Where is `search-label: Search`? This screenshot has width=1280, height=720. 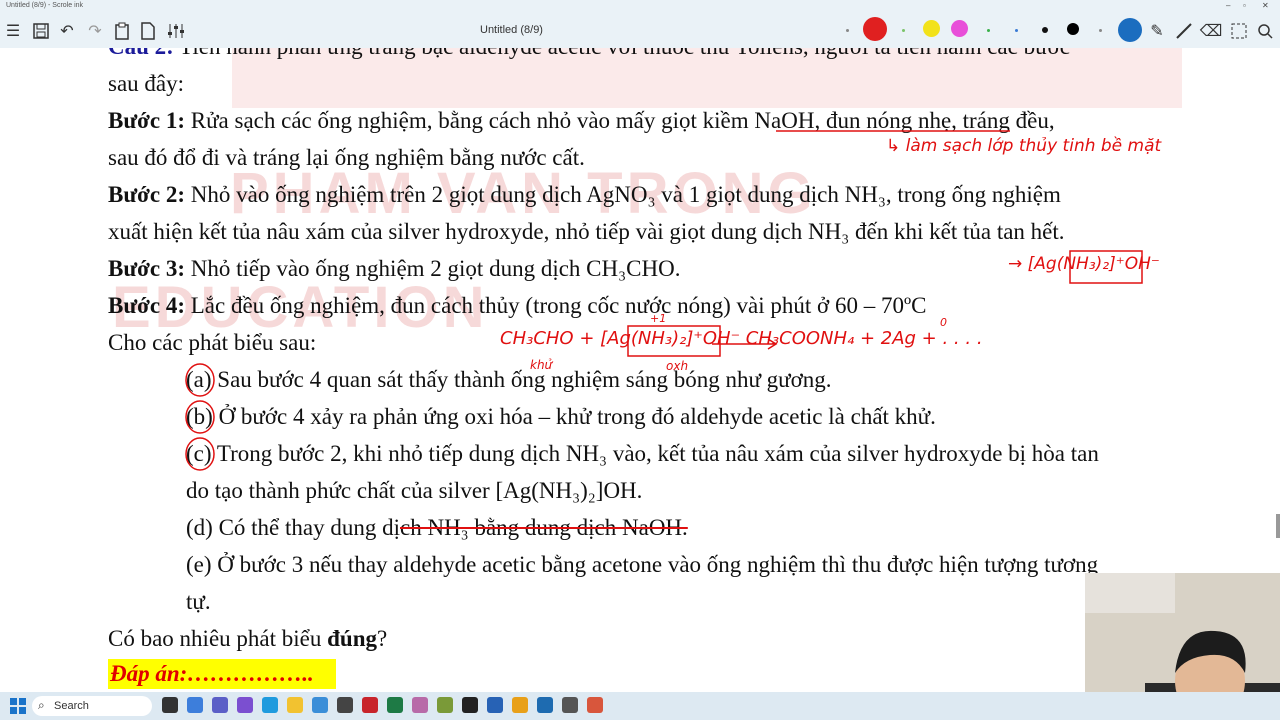 search-label: Search is located at coordinates (71, 706).